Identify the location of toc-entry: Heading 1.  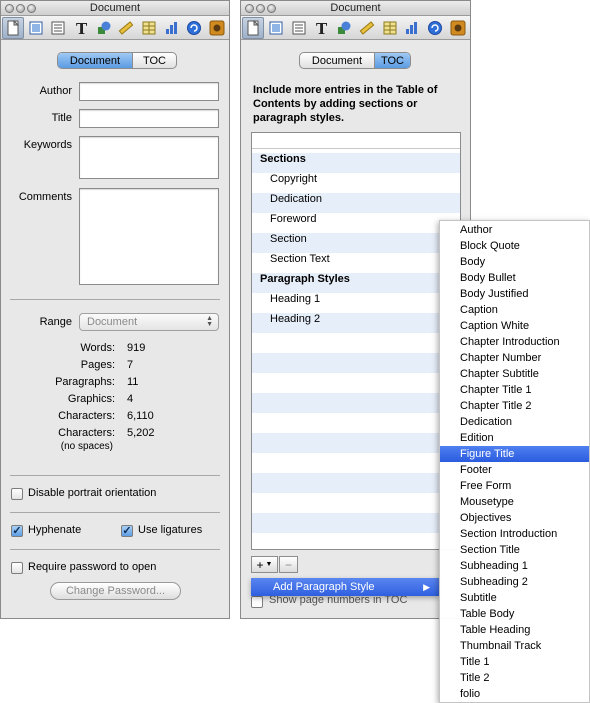
(356, 299).